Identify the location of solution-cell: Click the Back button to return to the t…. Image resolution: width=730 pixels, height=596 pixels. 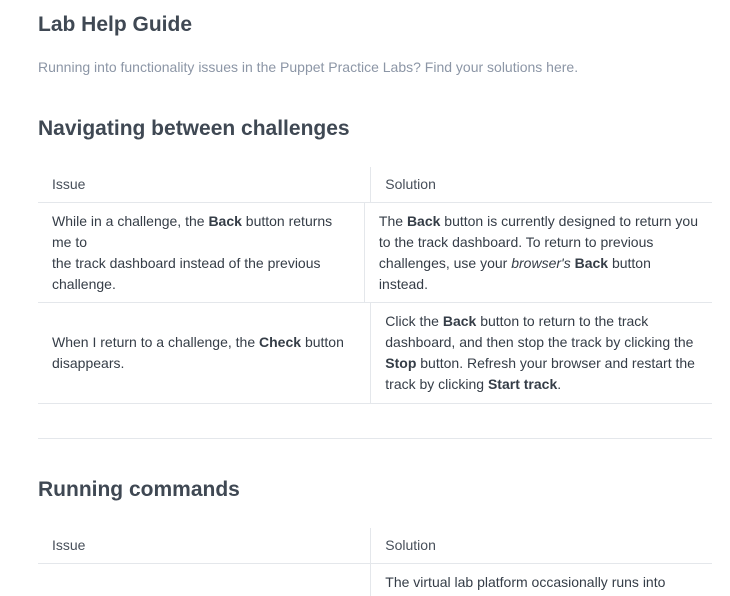
(540, 352).